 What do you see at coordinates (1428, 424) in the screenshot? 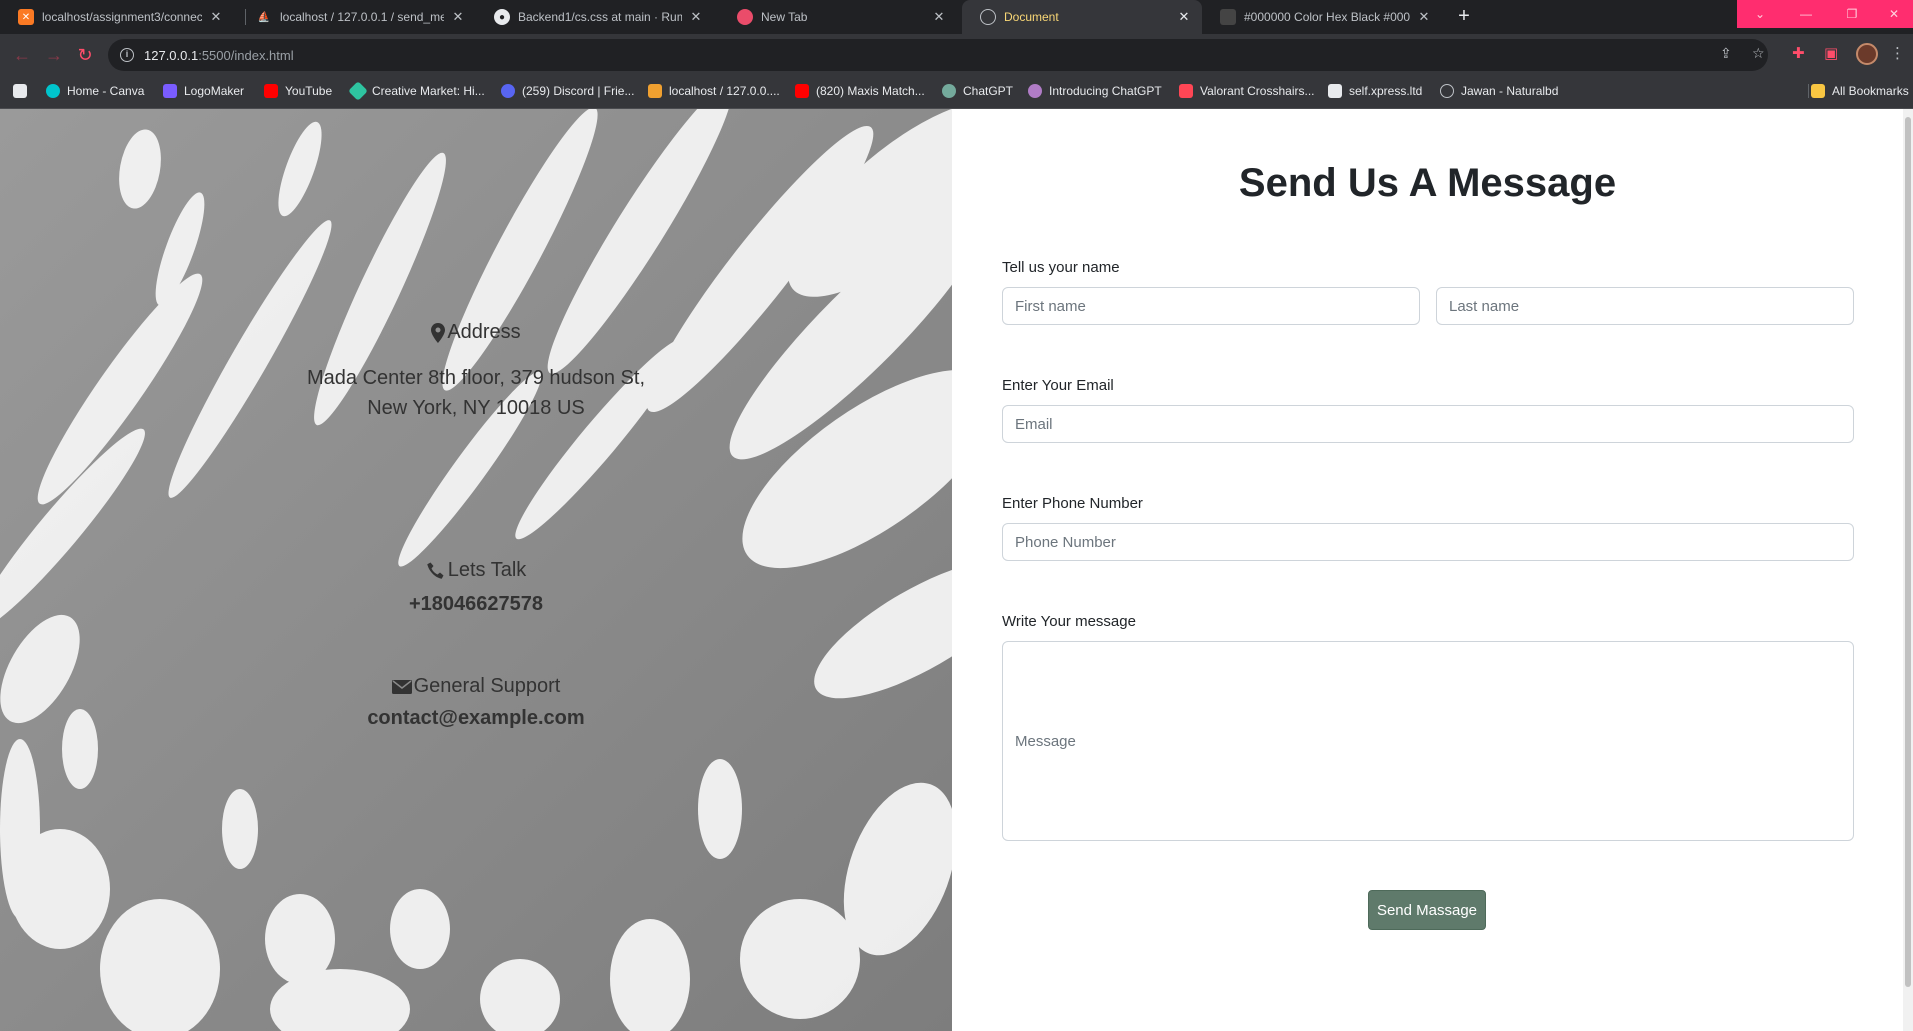
I see `email-input: Email` at bounding box center [1428, 424].